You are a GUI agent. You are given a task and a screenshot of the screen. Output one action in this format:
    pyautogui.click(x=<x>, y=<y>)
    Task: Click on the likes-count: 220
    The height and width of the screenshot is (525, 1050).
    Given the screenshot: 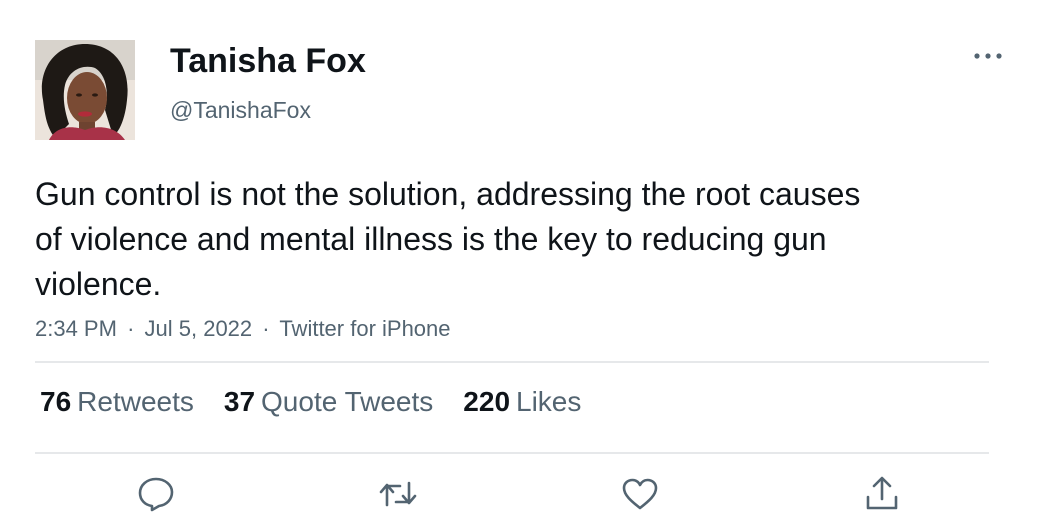 What is the action you would take?
    pyautogui.click(x=487, y=401)
    